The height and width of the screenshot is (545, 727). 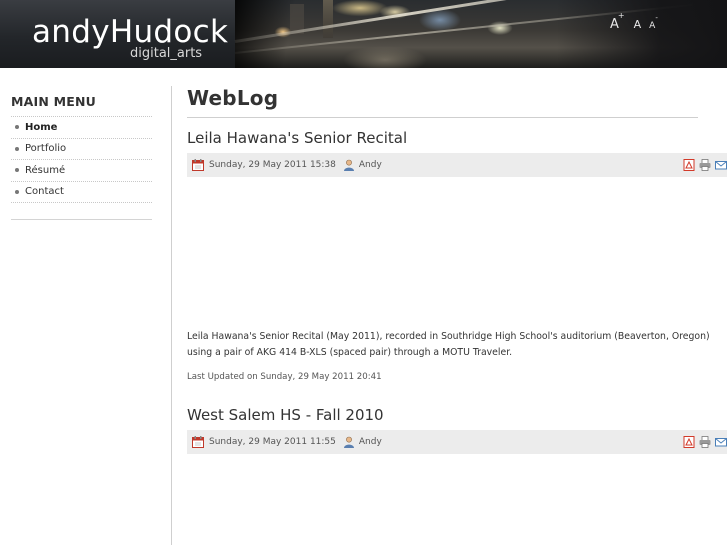 I want to click on menu-item-label: Home, so click(x=41, y=127).